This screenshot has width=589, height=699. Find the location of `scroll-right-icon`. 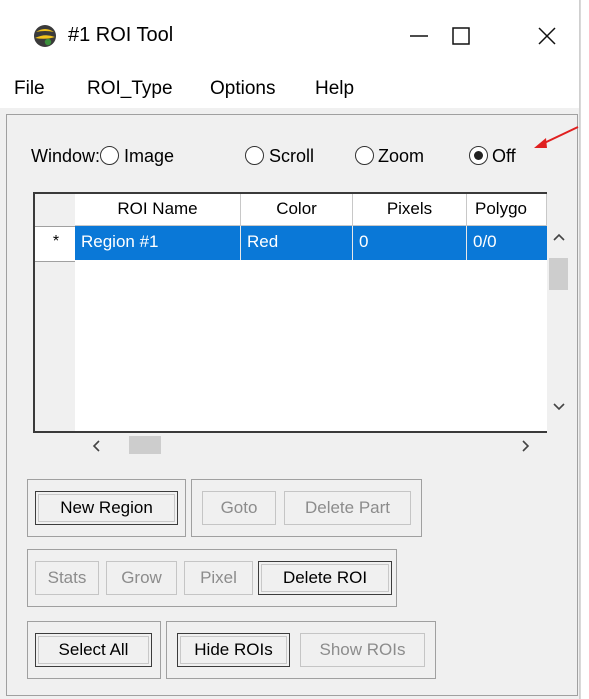

scroll-right-icon is located at coordinates (526, 446).